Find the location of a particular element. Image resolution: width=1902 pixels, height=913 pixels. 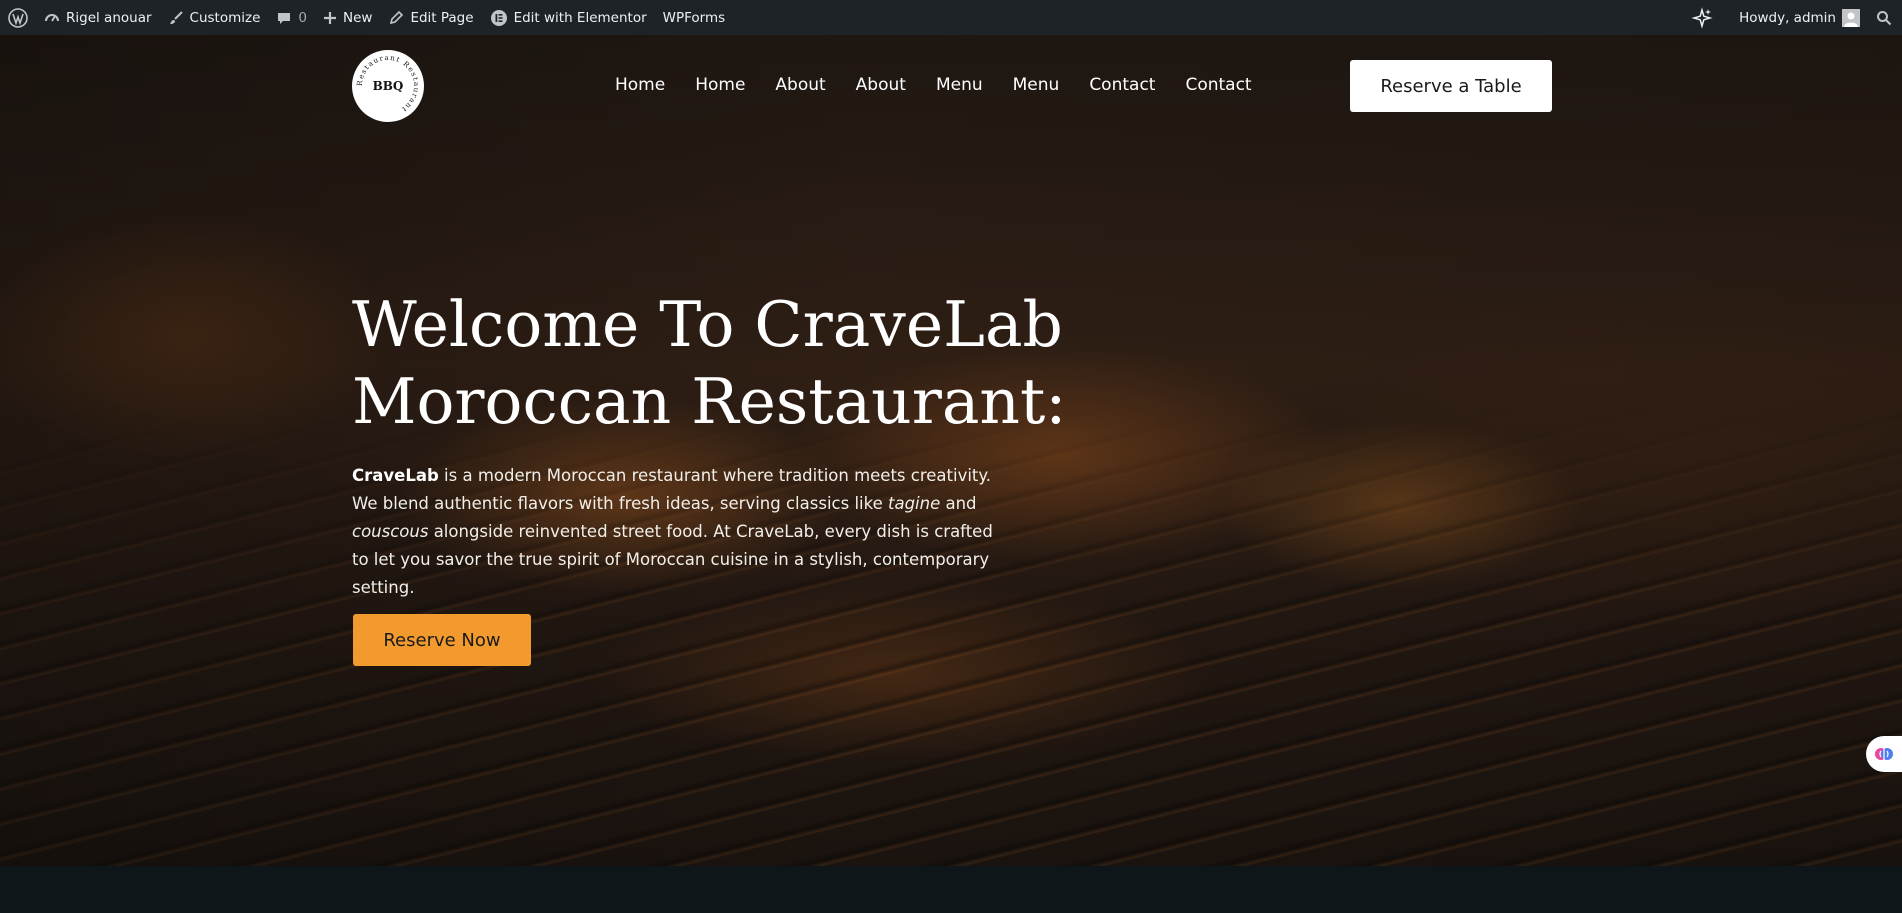

reserve-table-button: Reserve a Table is located at coordinates (1451, 86).